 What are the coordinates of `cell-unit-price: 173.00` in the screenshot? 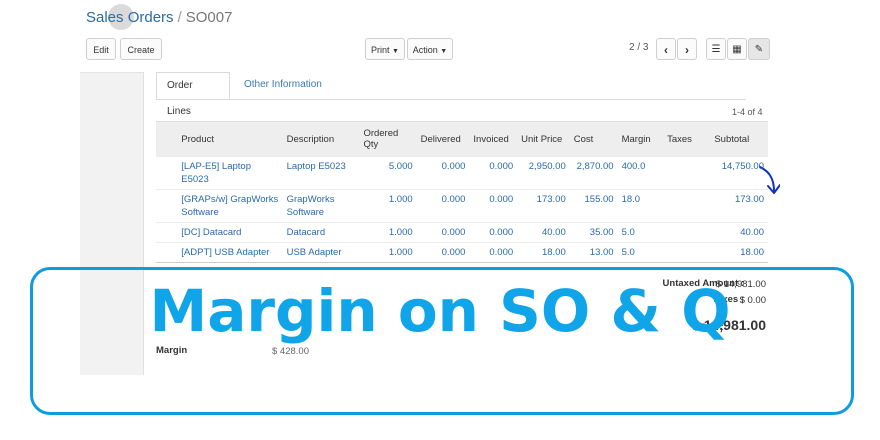 It's located at (543, 206).